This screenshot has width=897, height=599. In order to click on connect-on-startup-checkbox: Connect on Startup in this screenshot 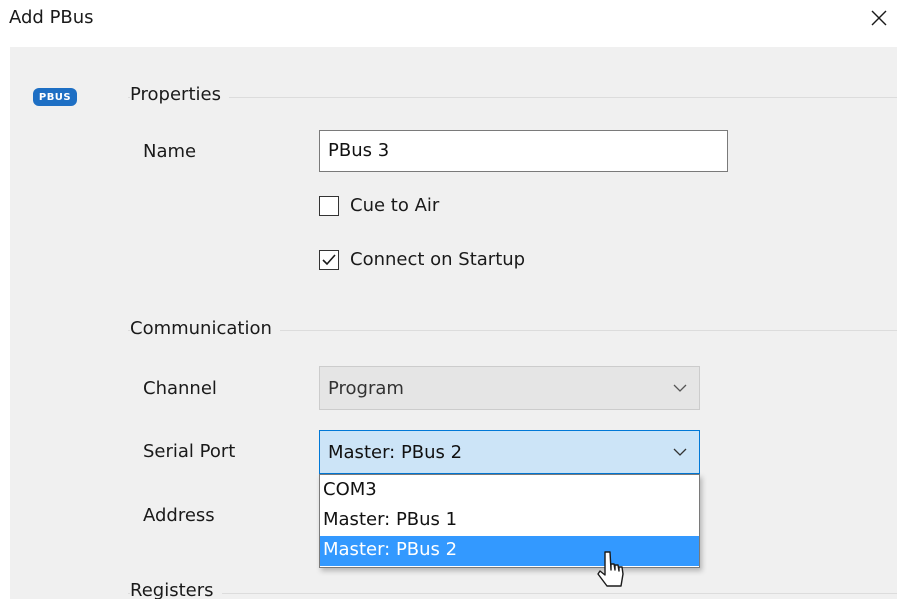, I will do `click(422, 259)`.